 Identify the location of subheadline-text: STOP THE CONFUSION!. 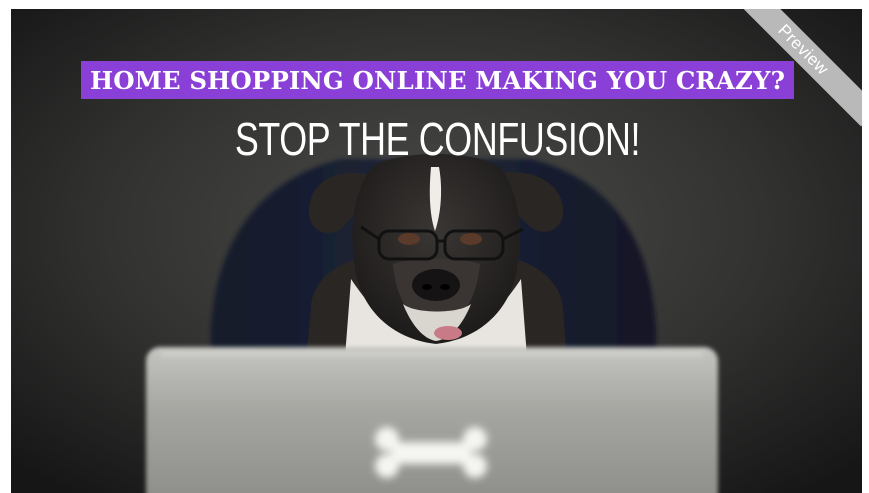
(437, 139).